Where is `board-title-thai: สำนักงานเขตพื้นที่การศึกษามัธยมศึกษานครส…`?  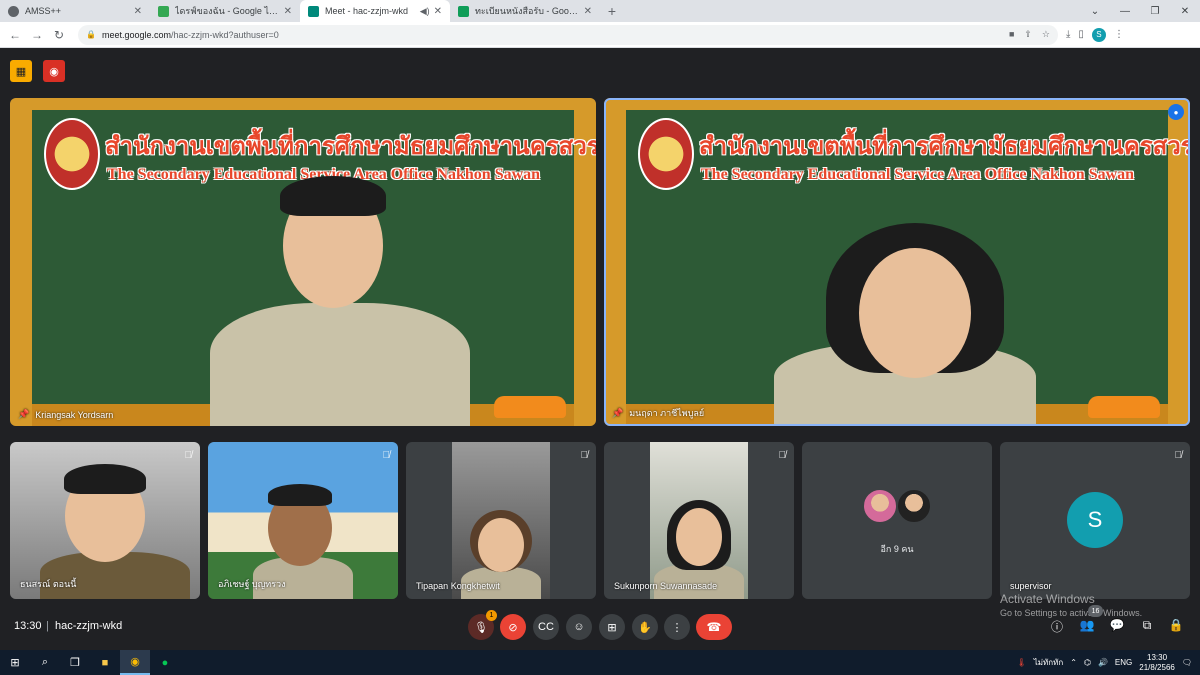 board-title-thai: สำนักงานเขตพื้นที่การศึกษามัธยมศึกษานครส… is located at coordinates (944, 146).